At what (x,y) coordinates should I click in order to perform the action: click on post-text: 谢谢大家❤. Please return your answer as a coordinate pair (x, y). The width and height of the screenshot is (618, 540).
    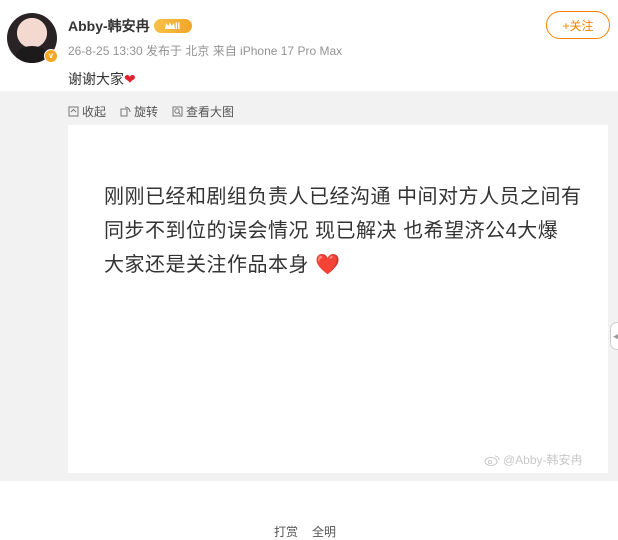
    Looking at the image, I should click on (102, 79).